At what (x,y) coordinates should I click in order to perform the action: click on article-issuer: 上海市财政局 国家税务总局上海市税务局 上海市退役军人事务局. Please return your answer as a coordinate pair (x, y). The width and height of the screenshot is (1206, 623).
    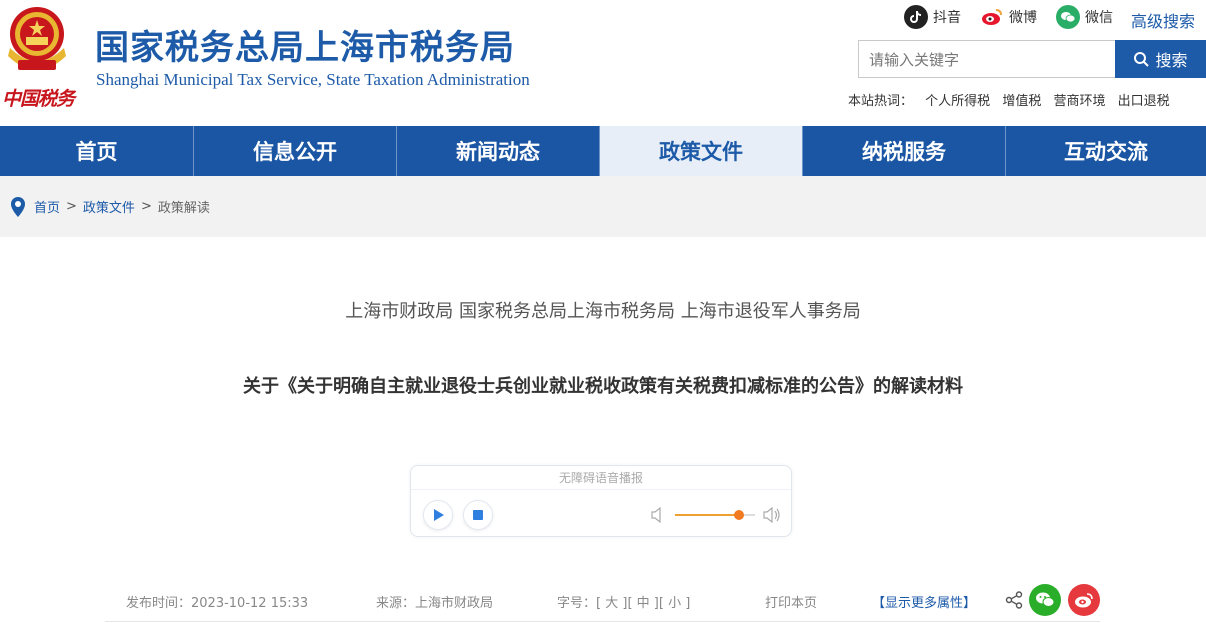
    Looking at the image, I should click on (603, 311).